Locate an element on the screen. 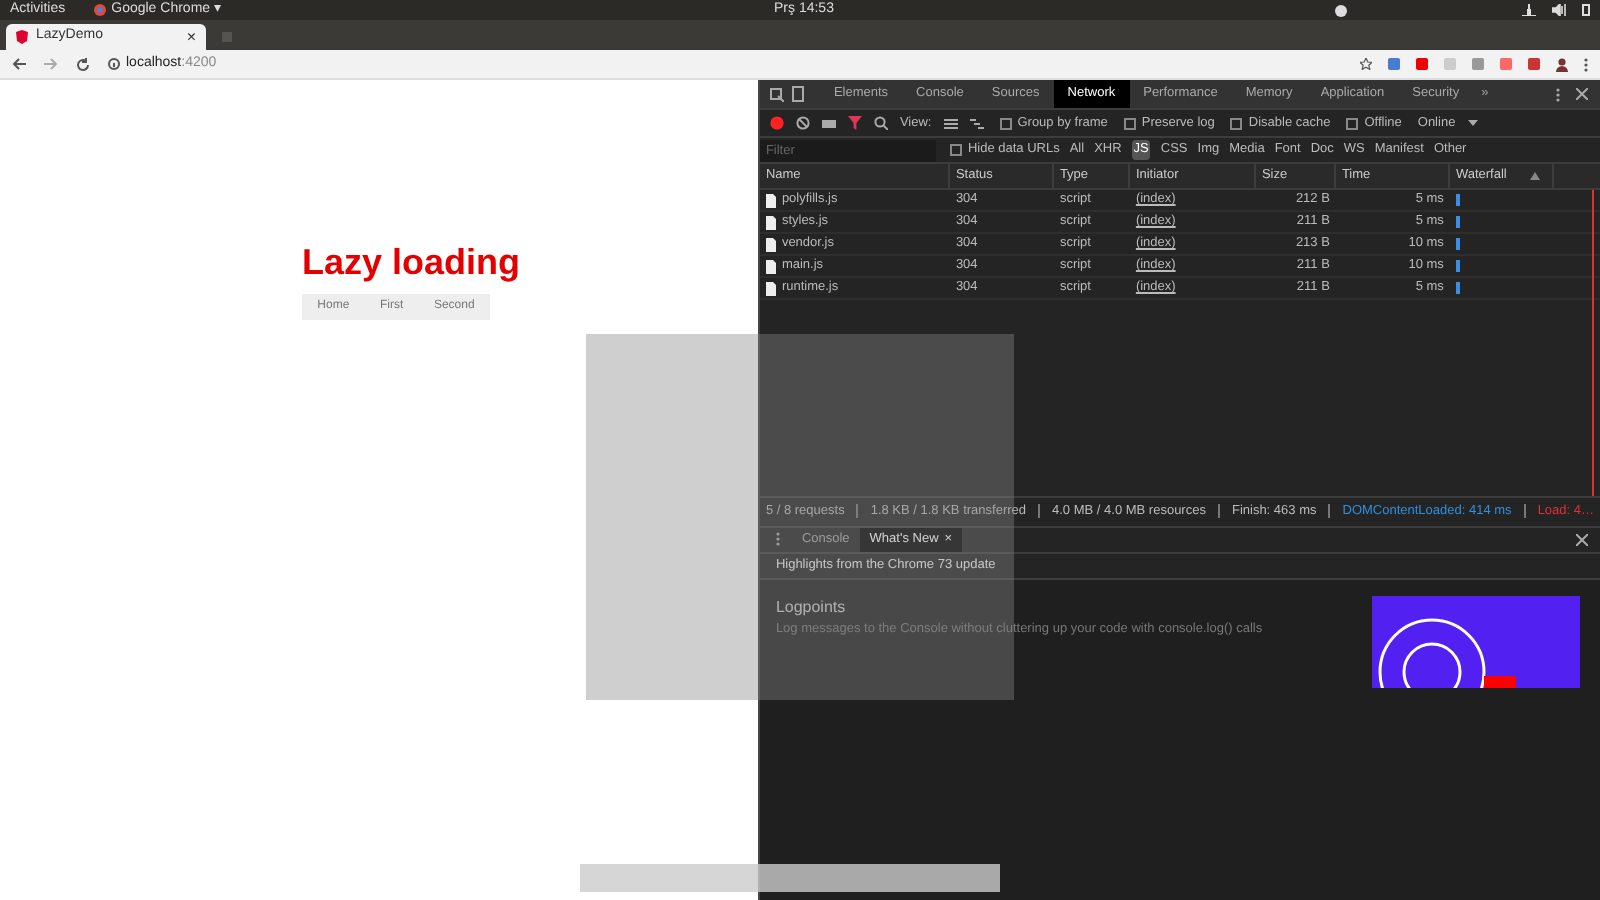  large-rows-icon is located at coordinates (950, 123).